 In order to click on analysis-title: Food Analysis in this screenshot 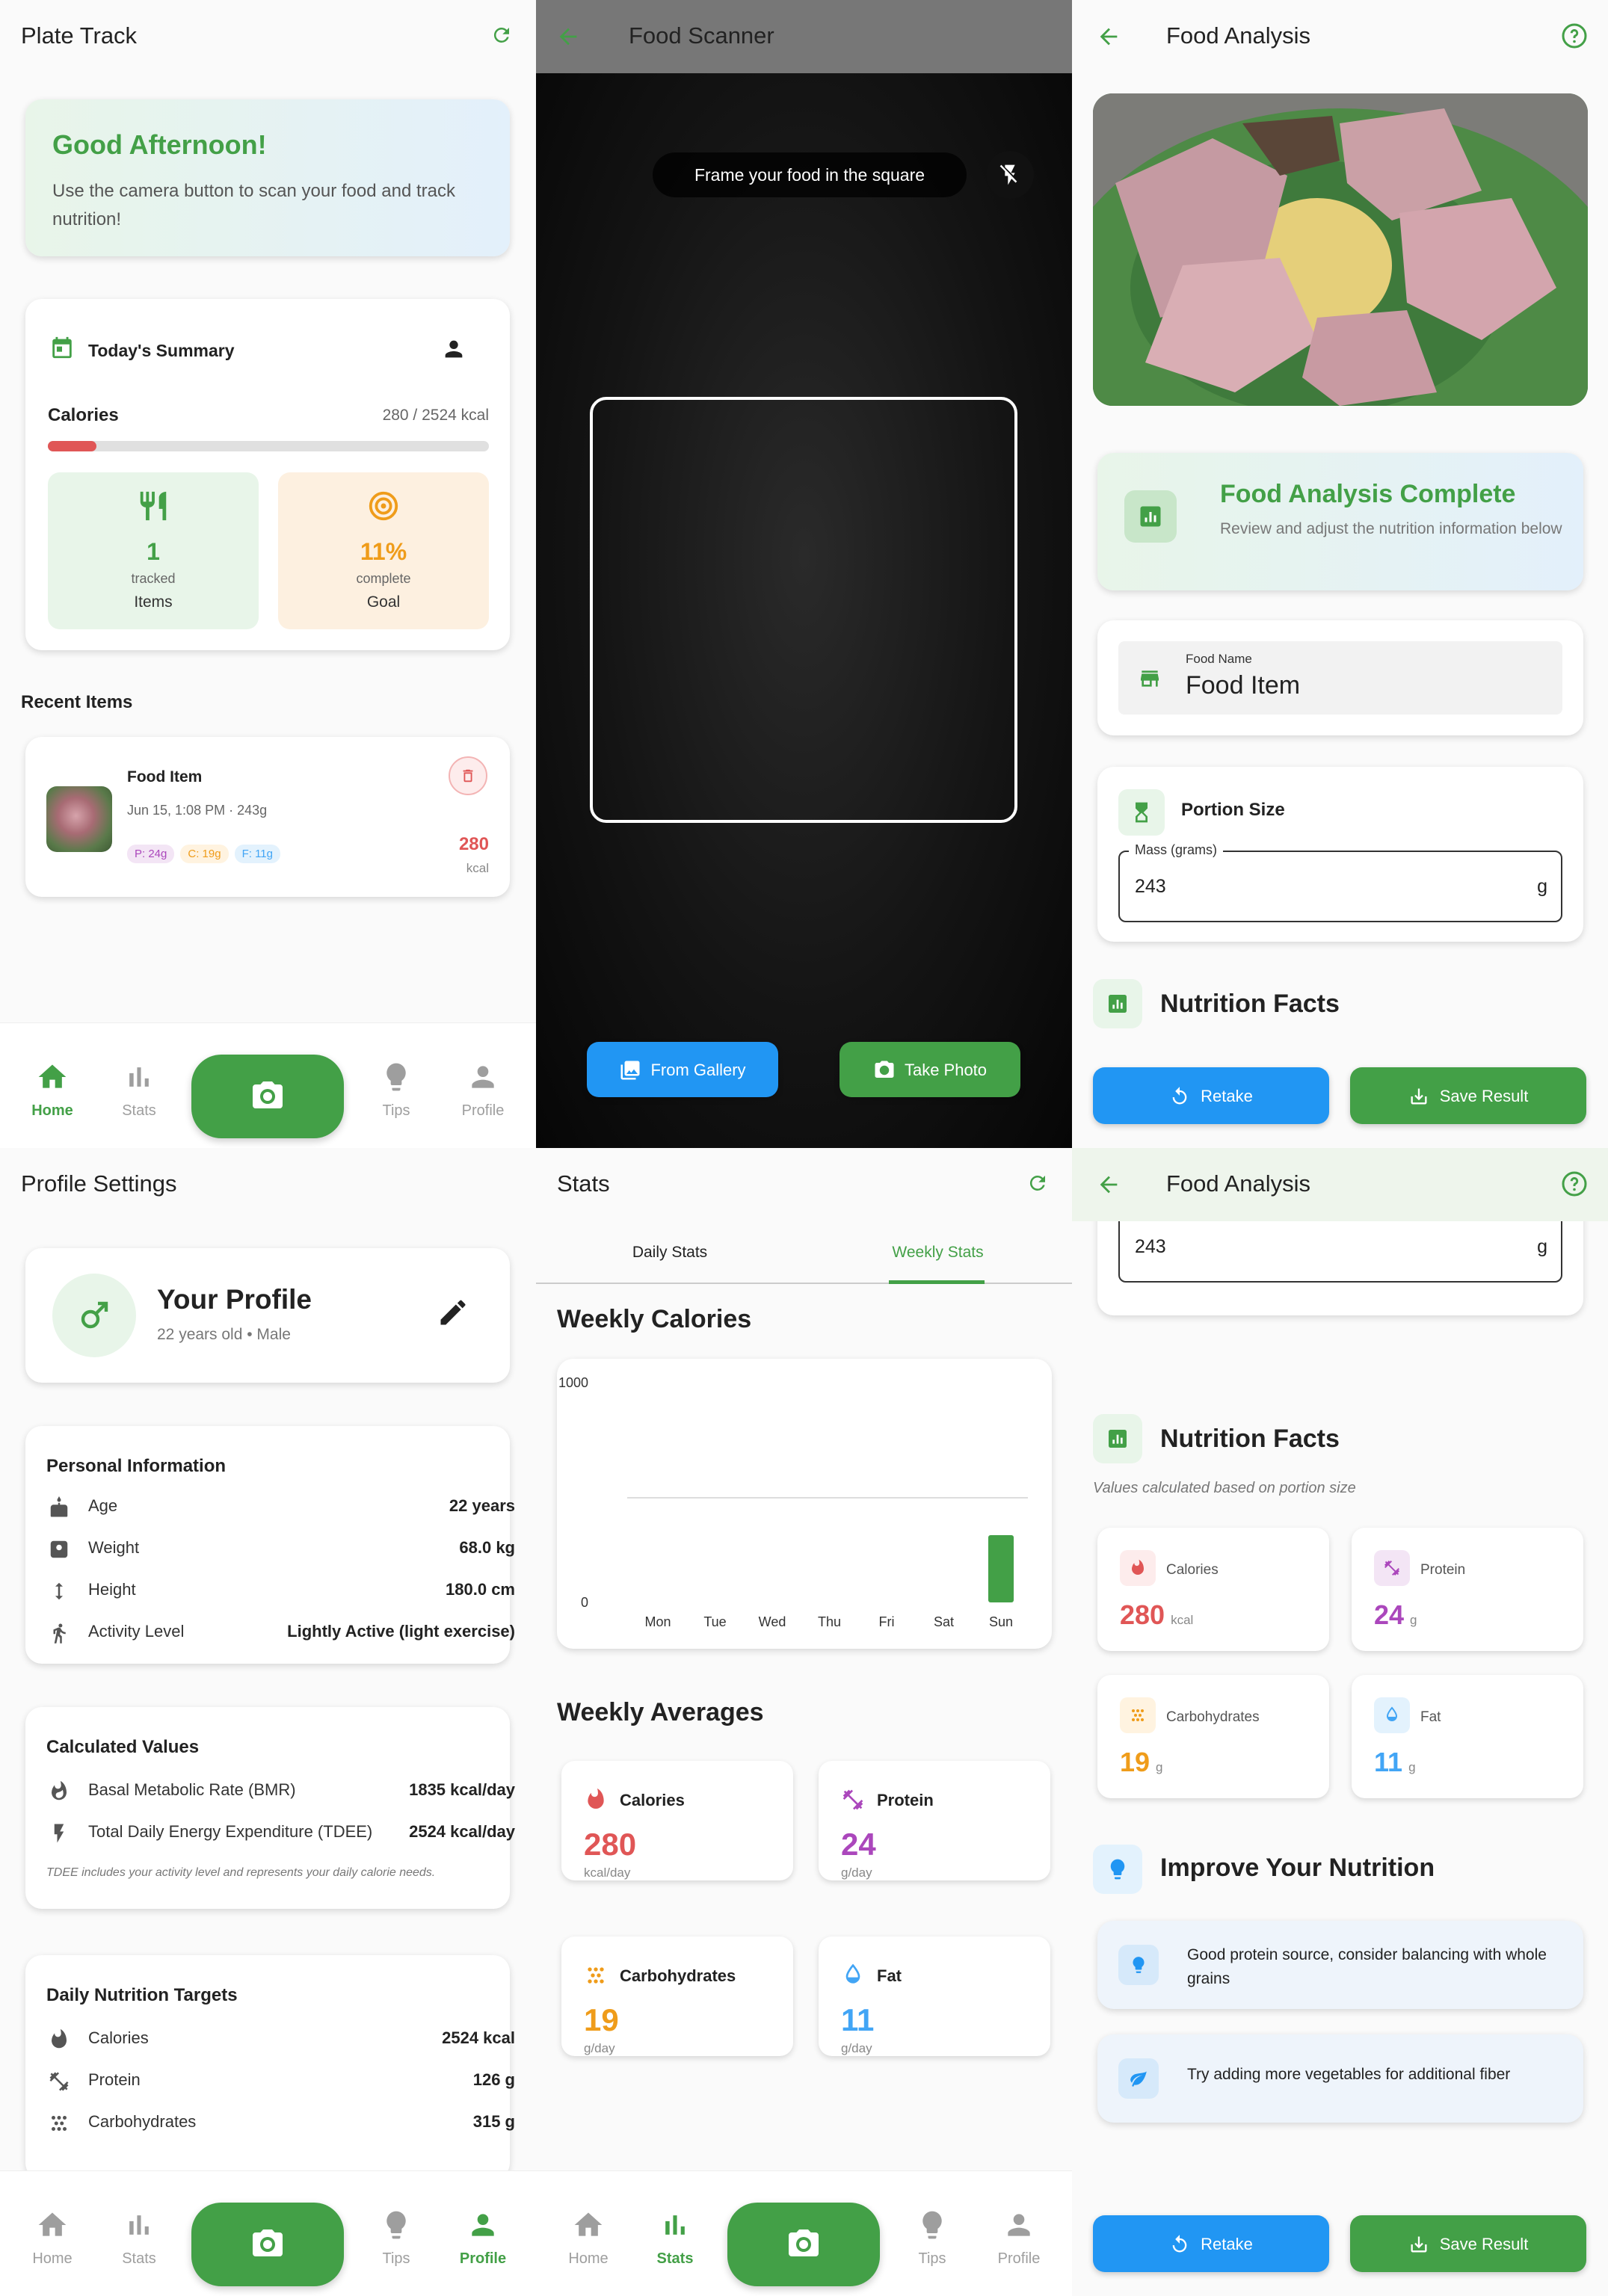, I will do `click(1238, 1184)`.